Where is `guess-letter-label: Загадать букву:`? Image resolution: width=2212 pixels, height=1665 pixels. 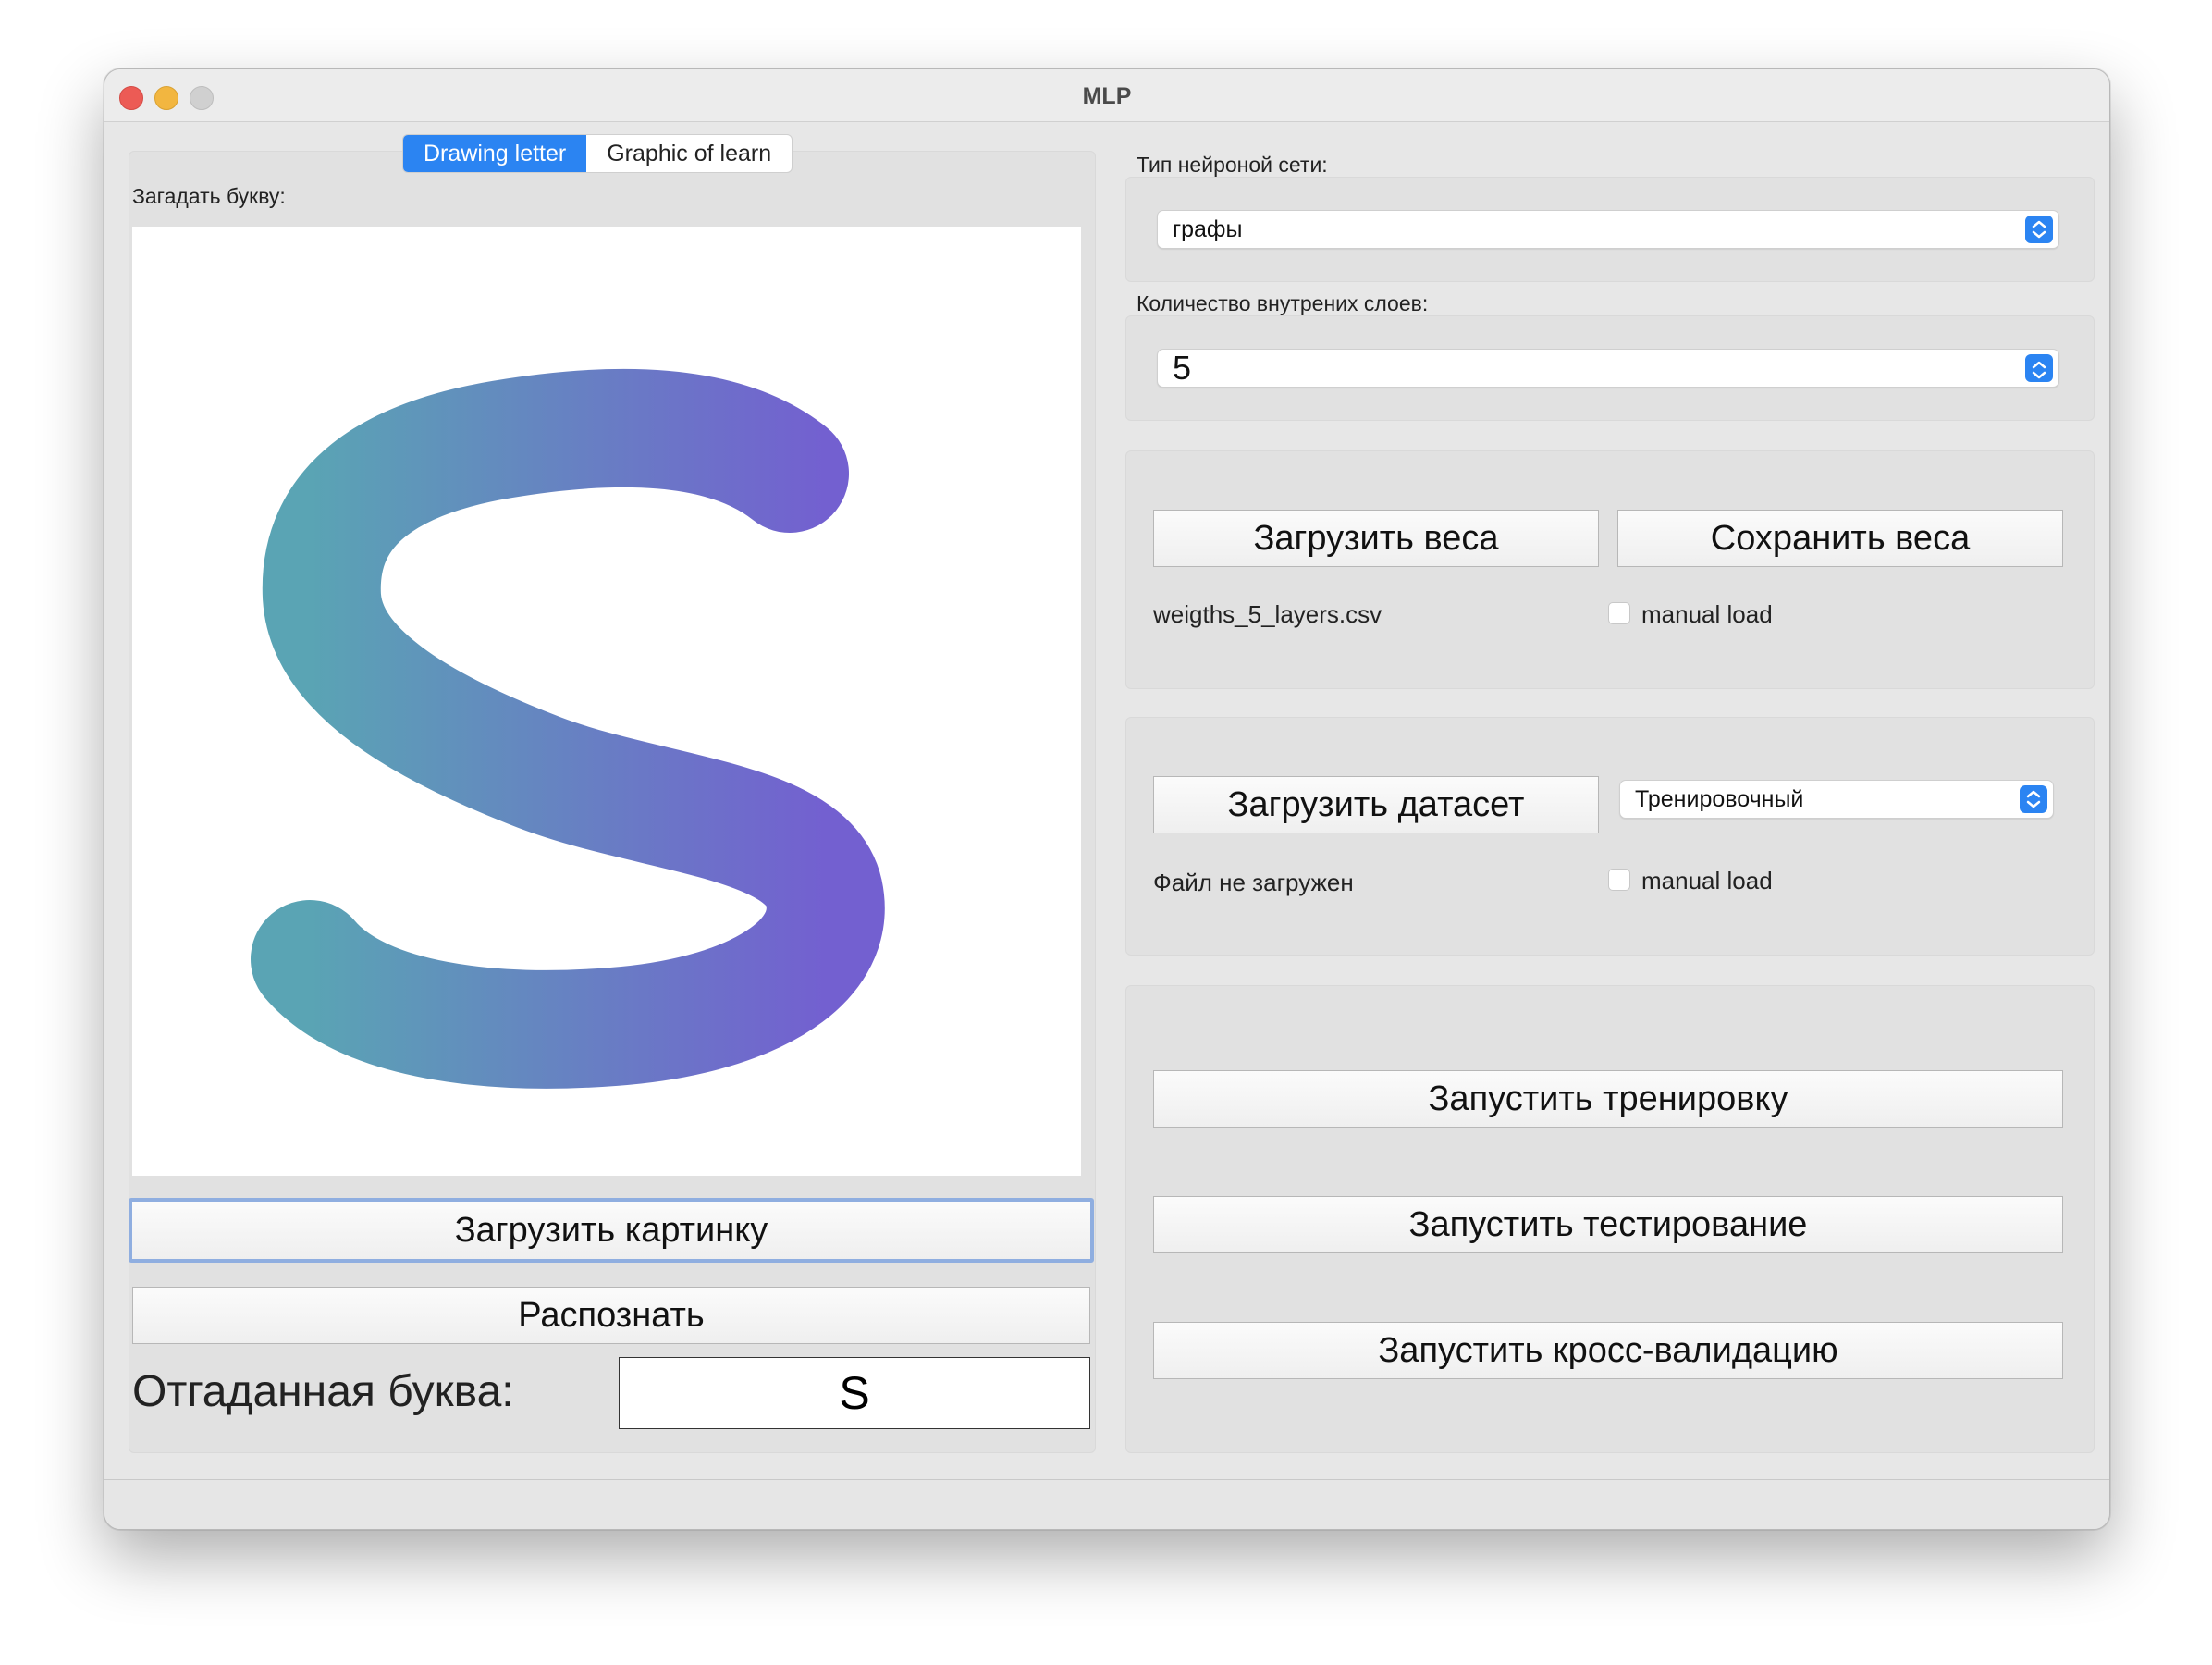
guess-letter-label: Загадать букву: is located at coordinates (209, 196).